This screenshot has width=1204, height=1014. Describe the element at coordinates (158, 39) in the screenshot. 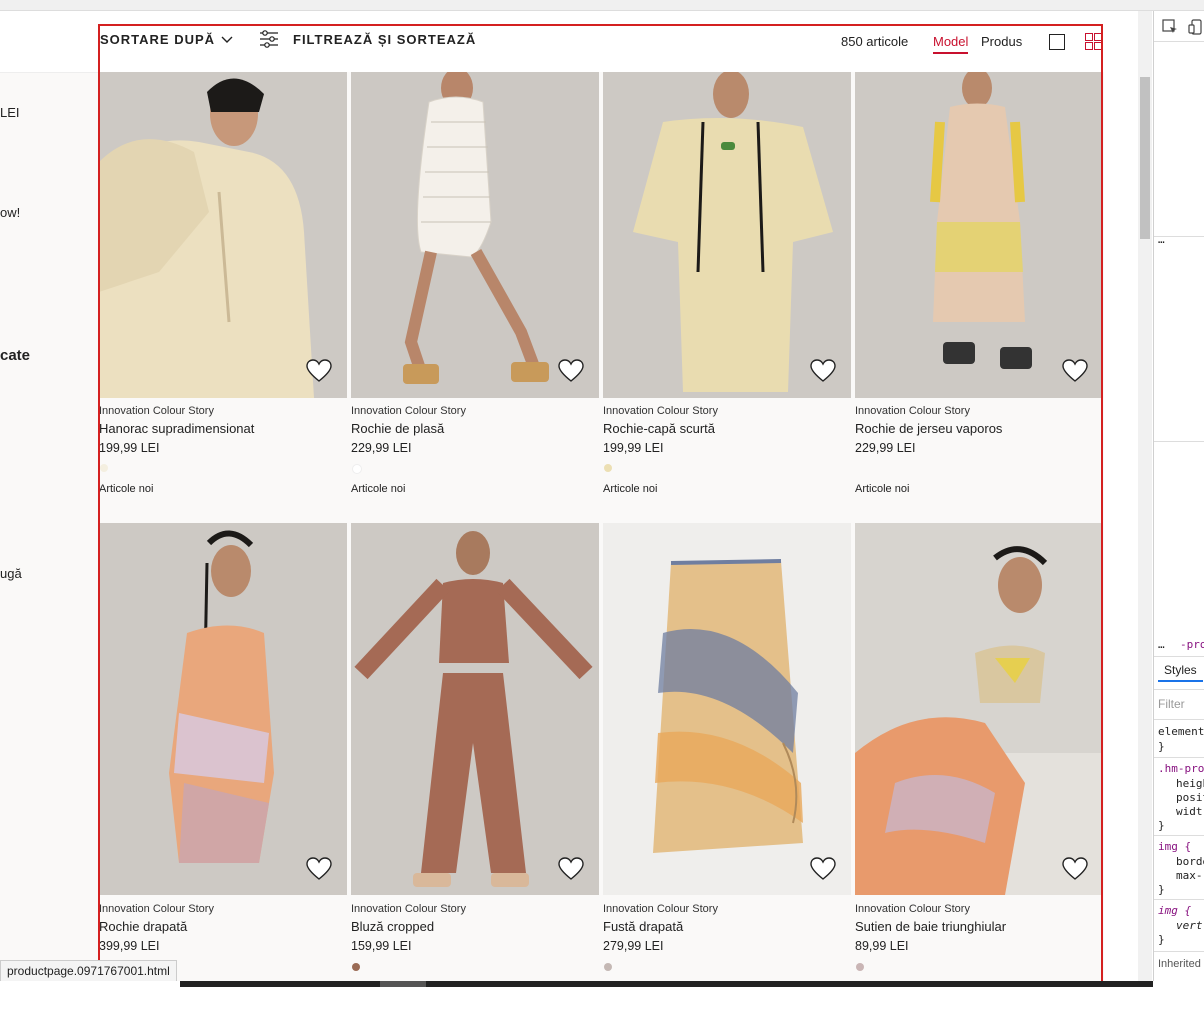

I see `sort-label: SORTARE DUPĂ` at that location.